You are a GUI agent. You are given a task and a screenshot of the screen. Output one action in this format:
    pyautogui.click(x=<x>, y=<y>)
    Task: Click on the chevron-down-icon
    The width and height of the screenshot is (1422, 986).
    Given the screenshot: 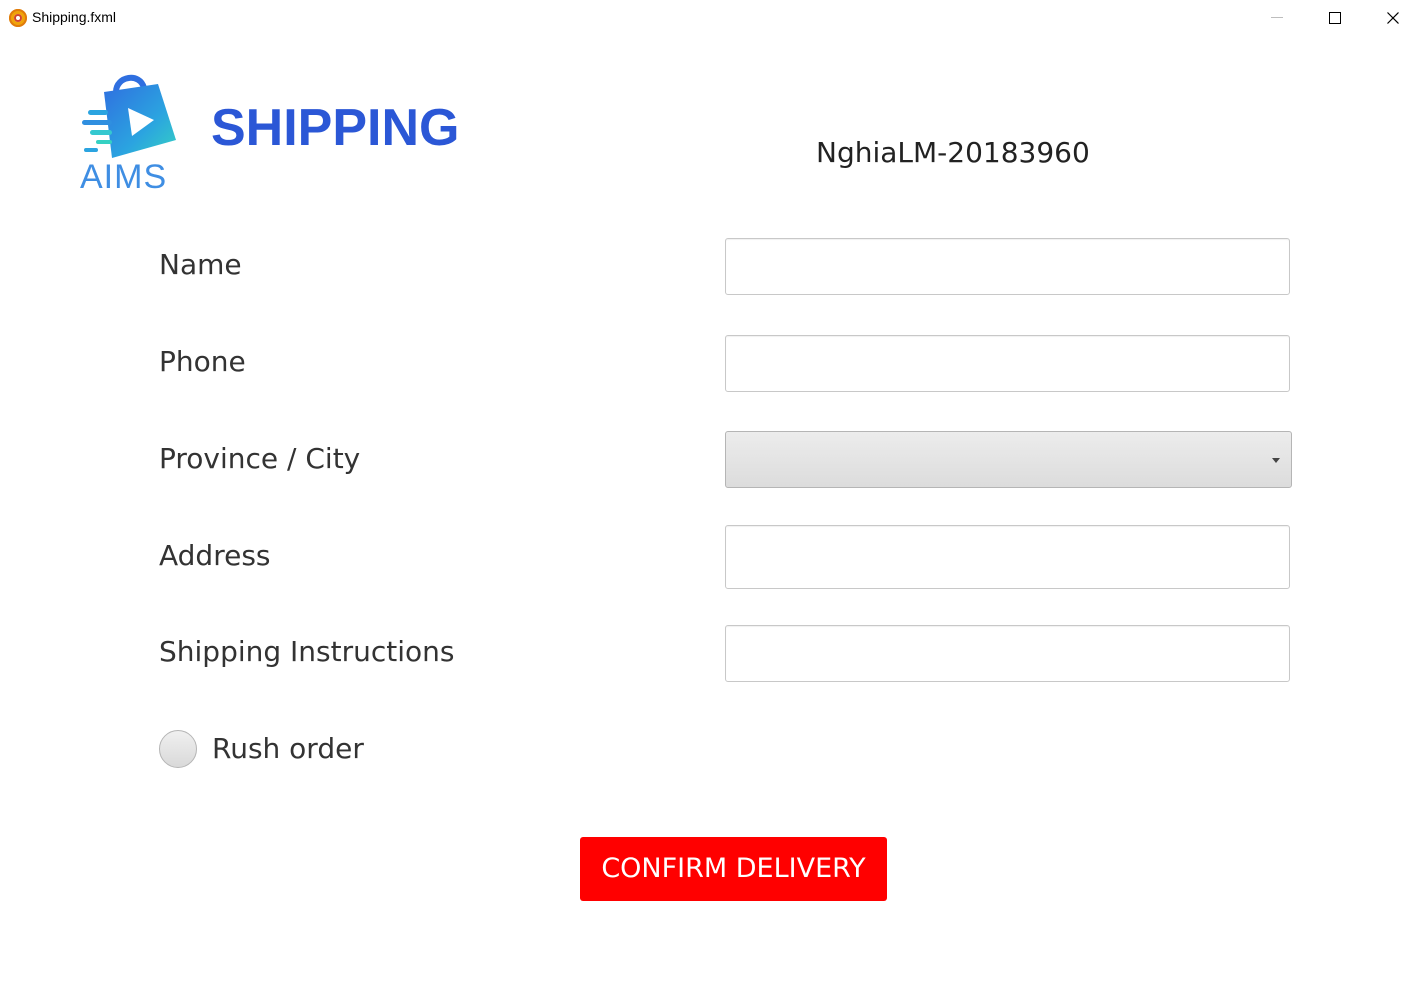 What is the action you would take?
    pyautogui.click(x=1276, y=460)
    